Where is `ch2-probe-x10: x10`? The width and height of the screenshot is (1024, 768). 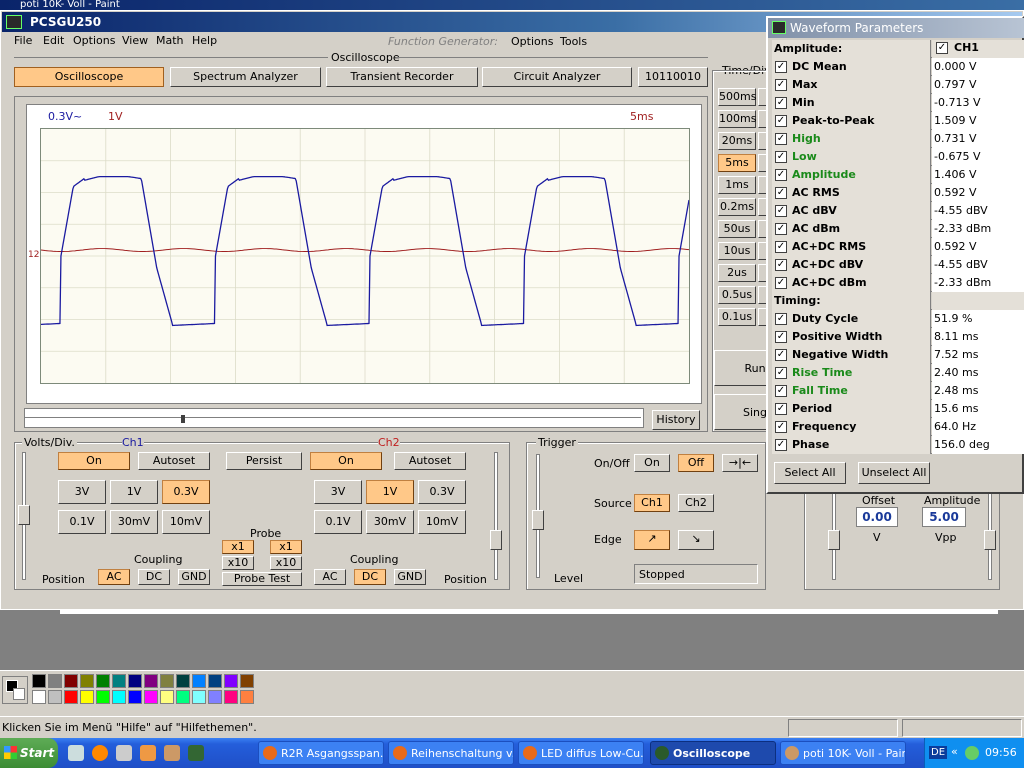
ch2-probe-x10: x10 is located at coordinates (286, 563).